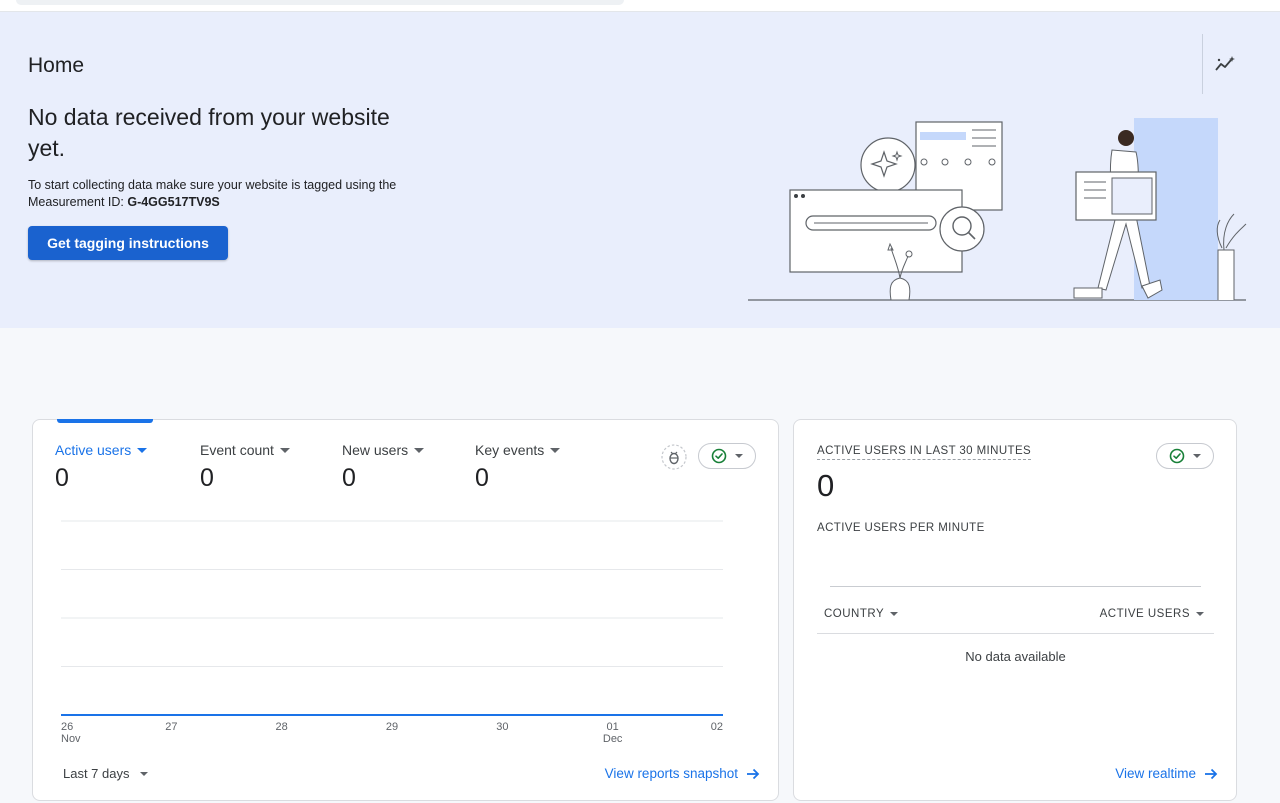 This screenshot has width=1280, height=803. What do you see at coordinates (1144, 614) in the screenshot?
I see `active-users-label: ACTIVE USERS` at bounding box center [1144, 614].